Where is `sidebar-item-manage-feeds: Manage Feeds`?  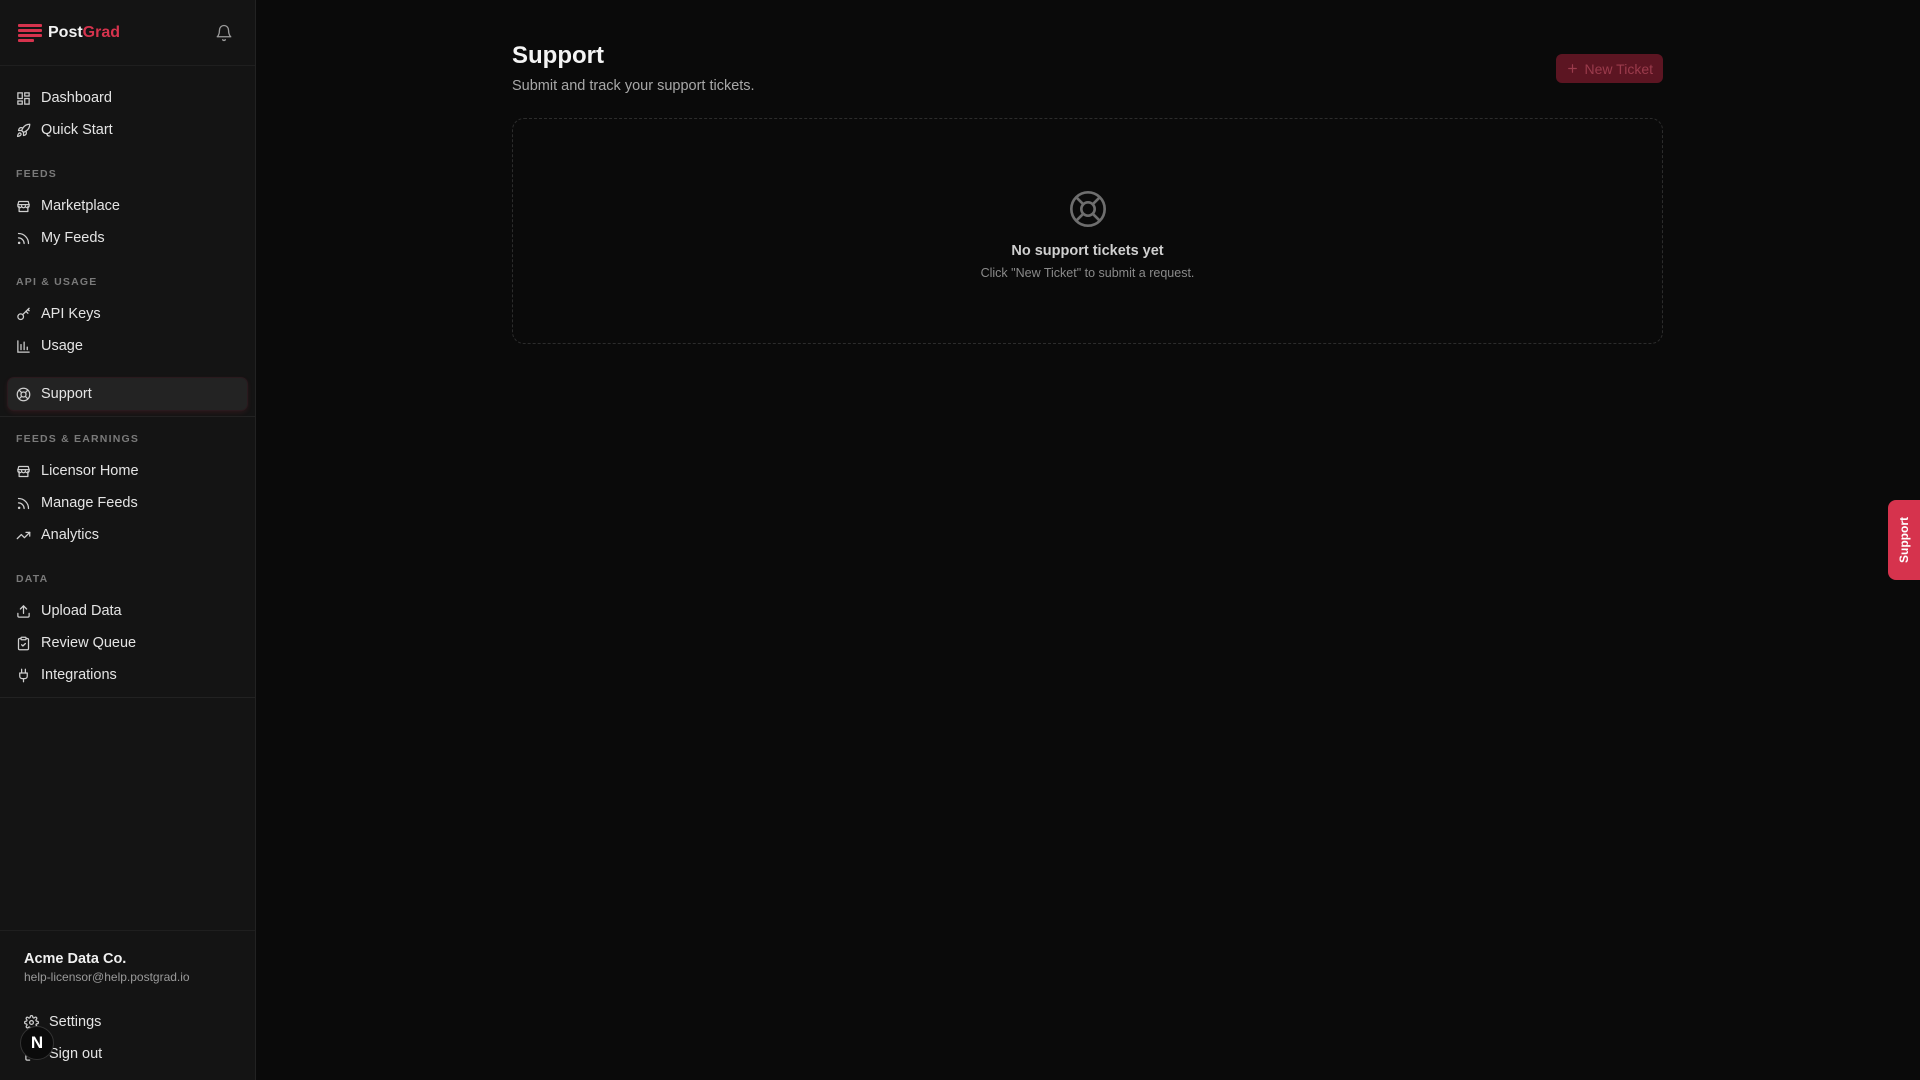 sidebar-item-manage-feeds: Manage Feeds is located at coordinates (127, 503).